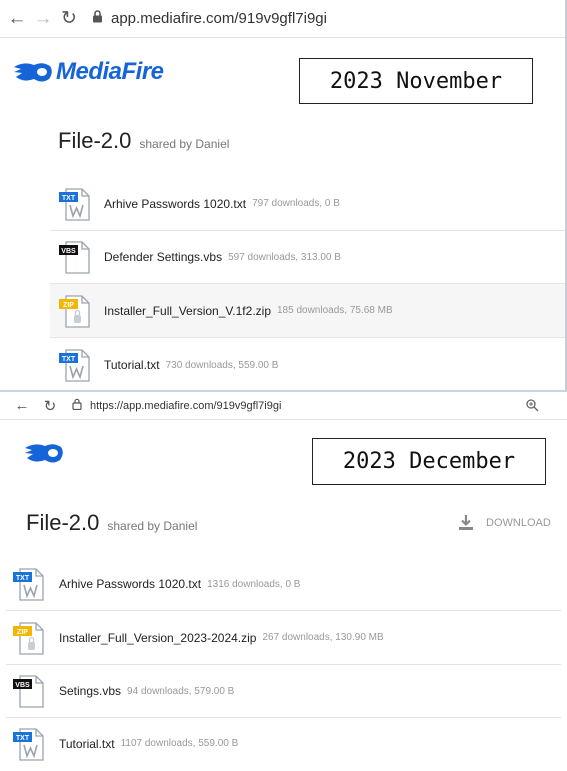  What do you see at coordinates (222, 365) in the screenshot?
I see `file-meta: 730 downloads, 559.00 B` at bounding box center [222, 365].